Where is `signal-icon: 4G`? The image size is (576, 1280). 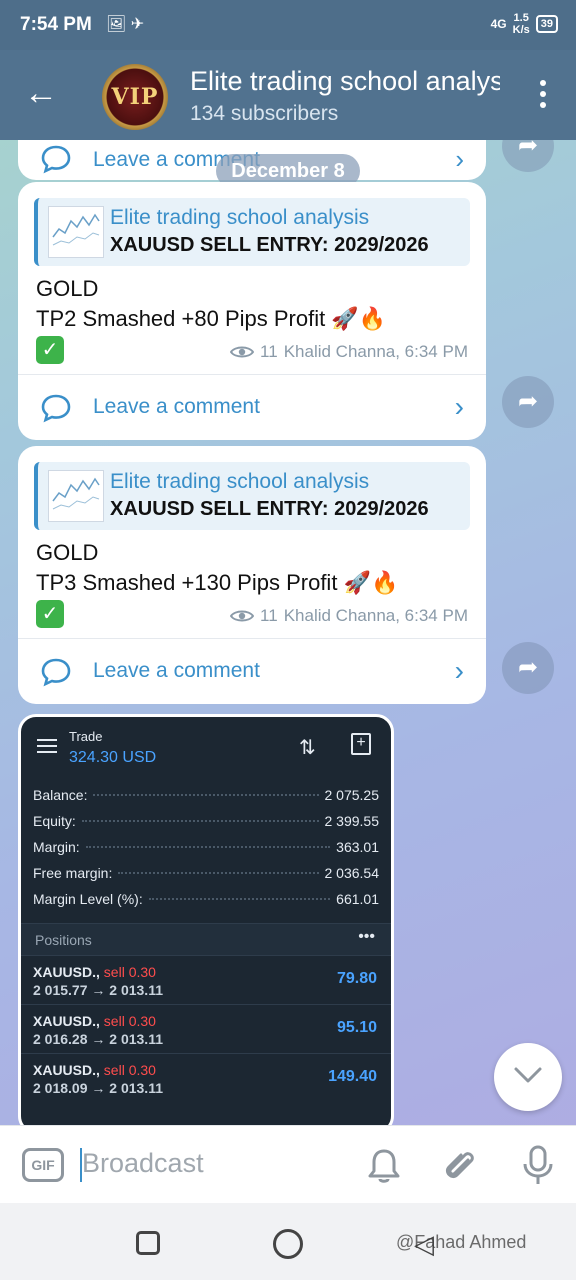
signal-icon: 4G is located at coordinates (498, 24).